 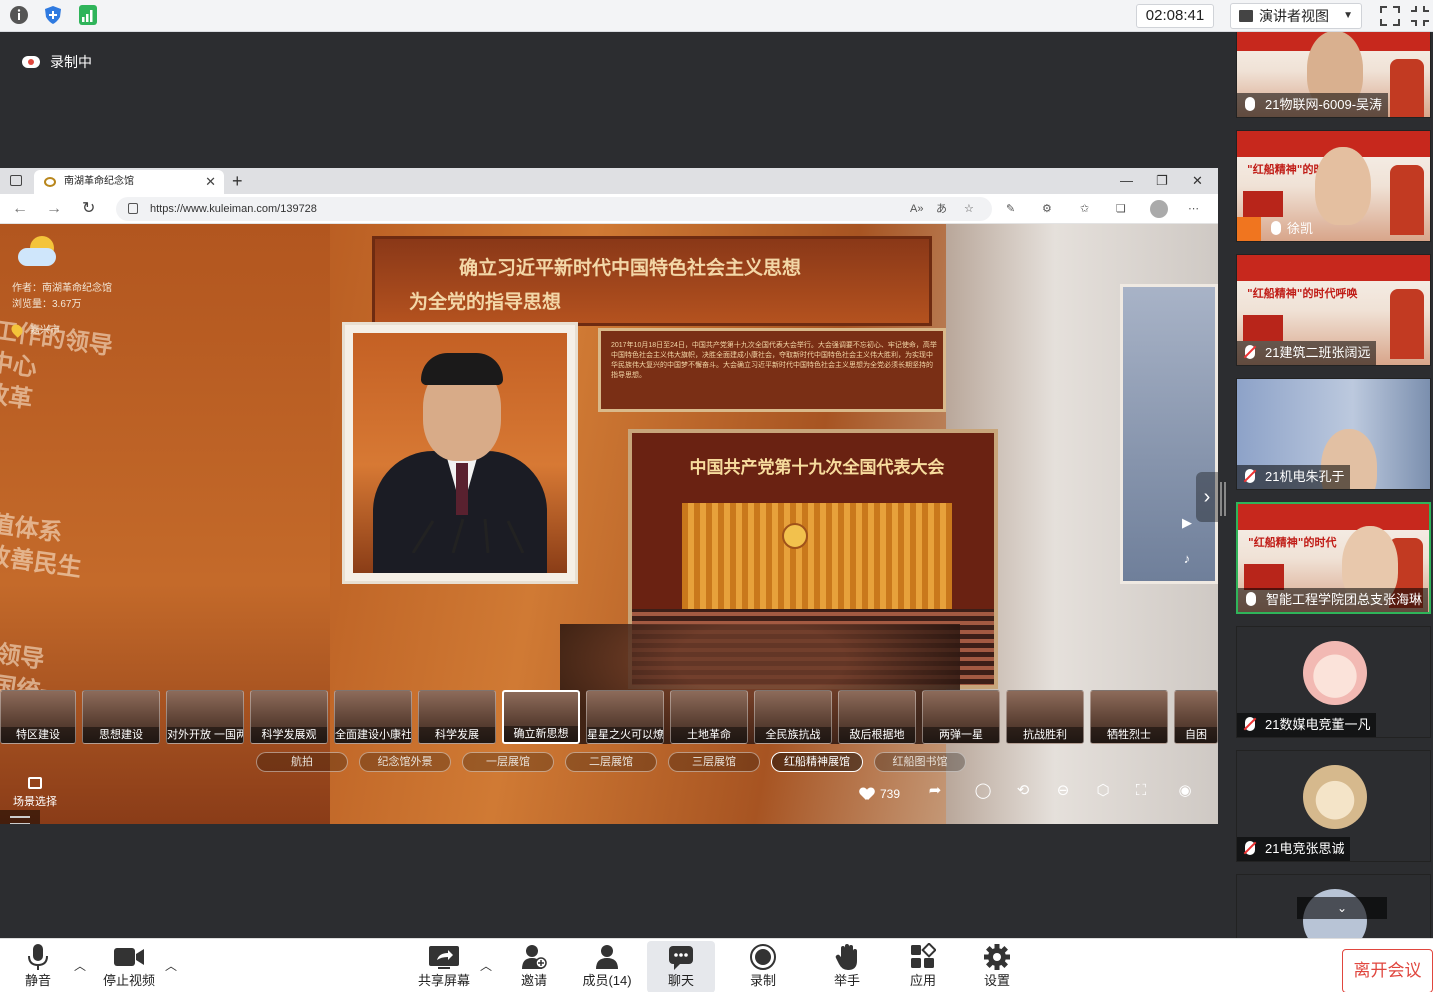 I want to click on eye-icon: ◉, so click(x=1185, y=791).